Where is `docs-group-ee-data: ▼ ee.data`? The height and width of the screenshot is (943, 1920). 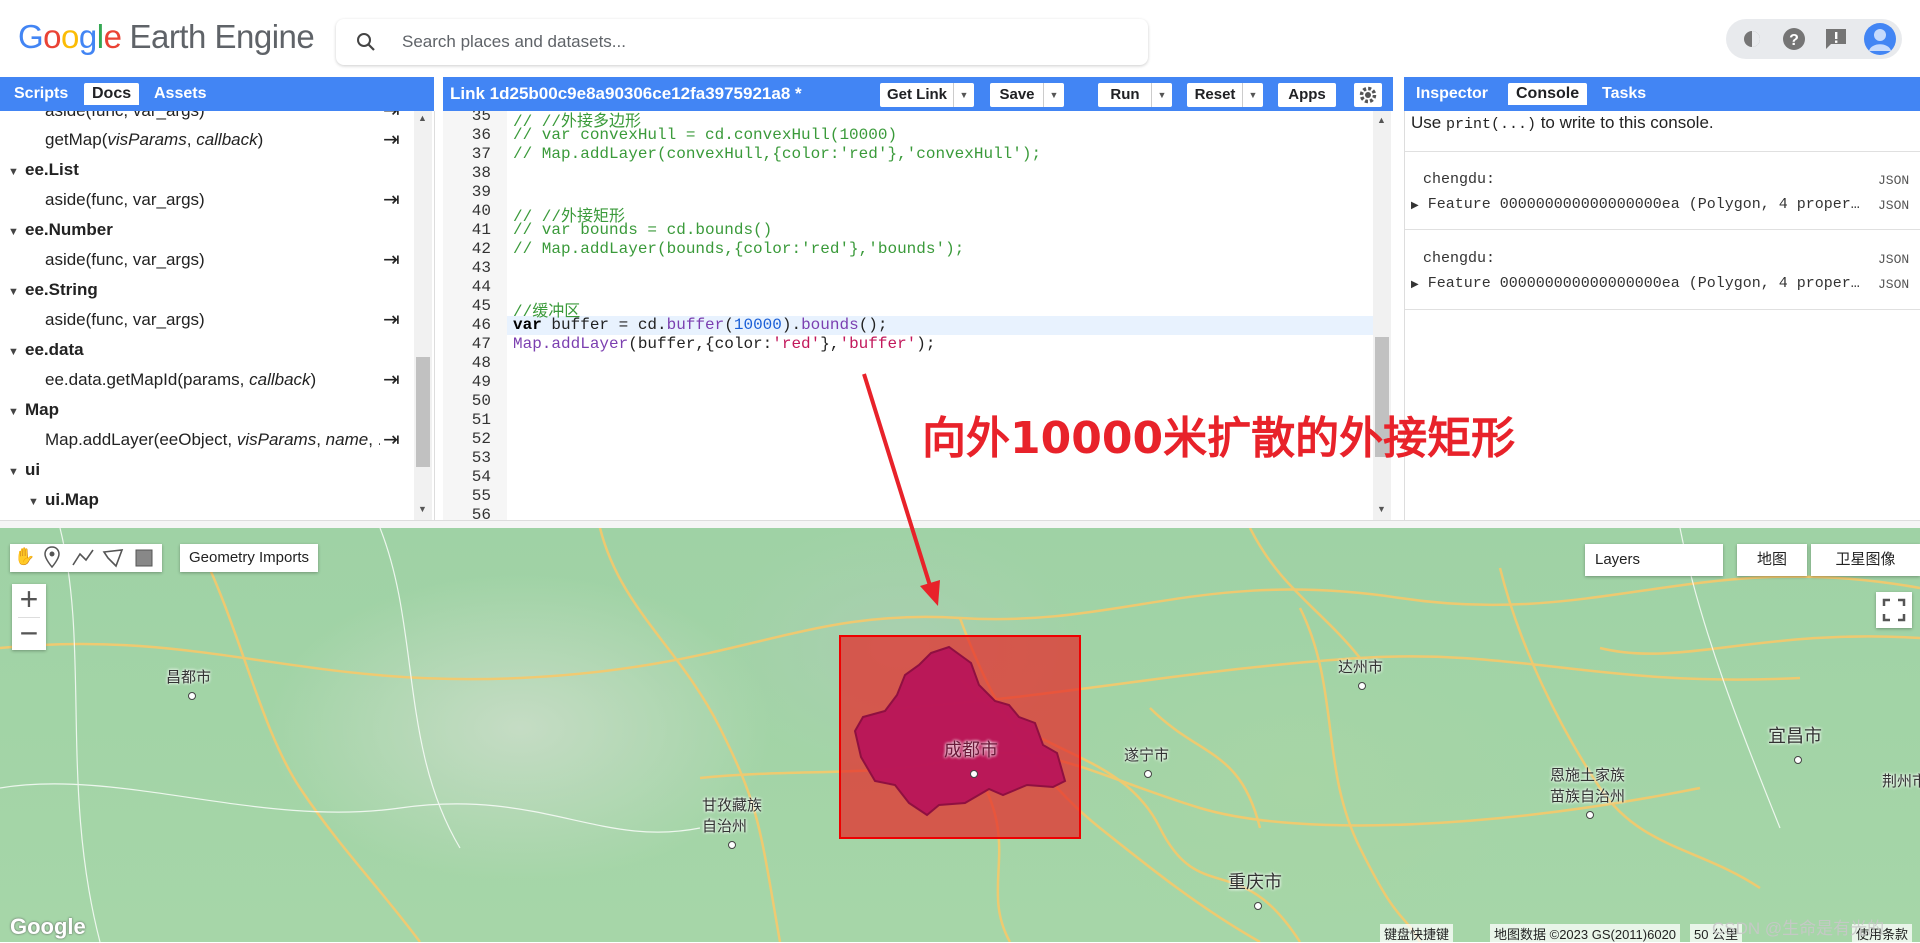 docs-group-ee-data: ▼ ee.data is located at coordinates (46, 350).